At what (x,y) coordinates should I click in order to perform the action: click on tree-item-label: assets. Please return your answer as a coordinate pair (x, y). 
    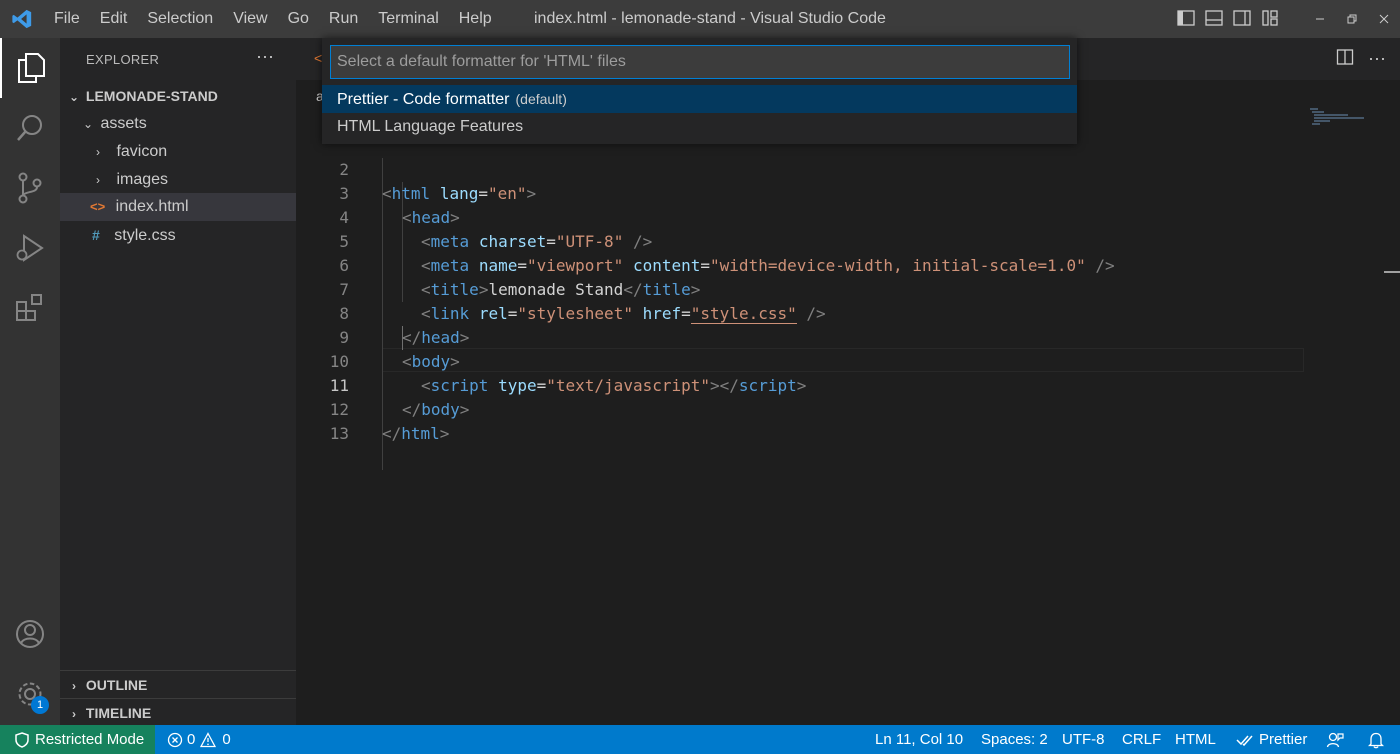
    Looking at the image, I should click on (123, 123).